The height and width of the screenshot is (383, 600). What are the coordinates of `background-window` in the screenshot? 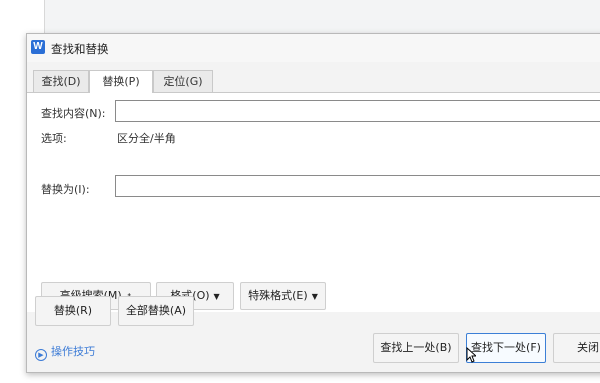 It's located at (322, 17).